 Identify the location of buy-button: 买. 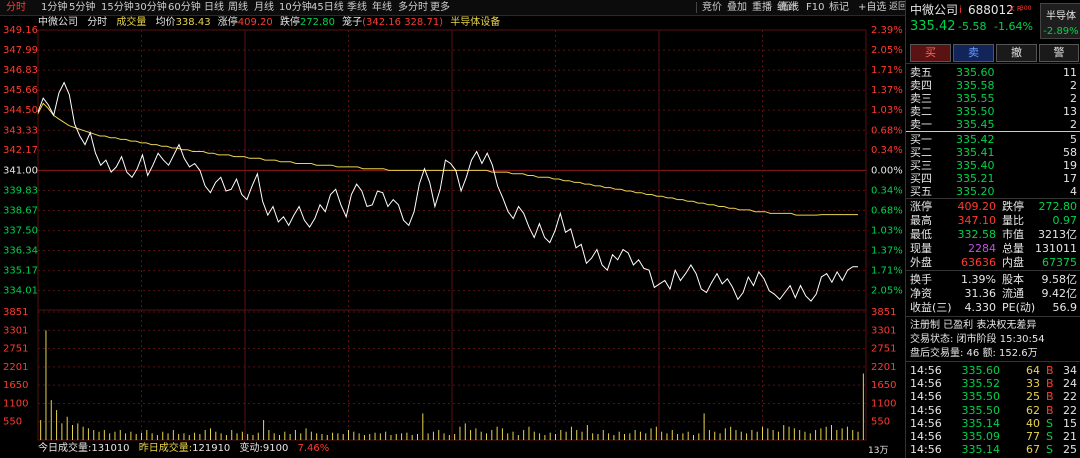
(930, 53).